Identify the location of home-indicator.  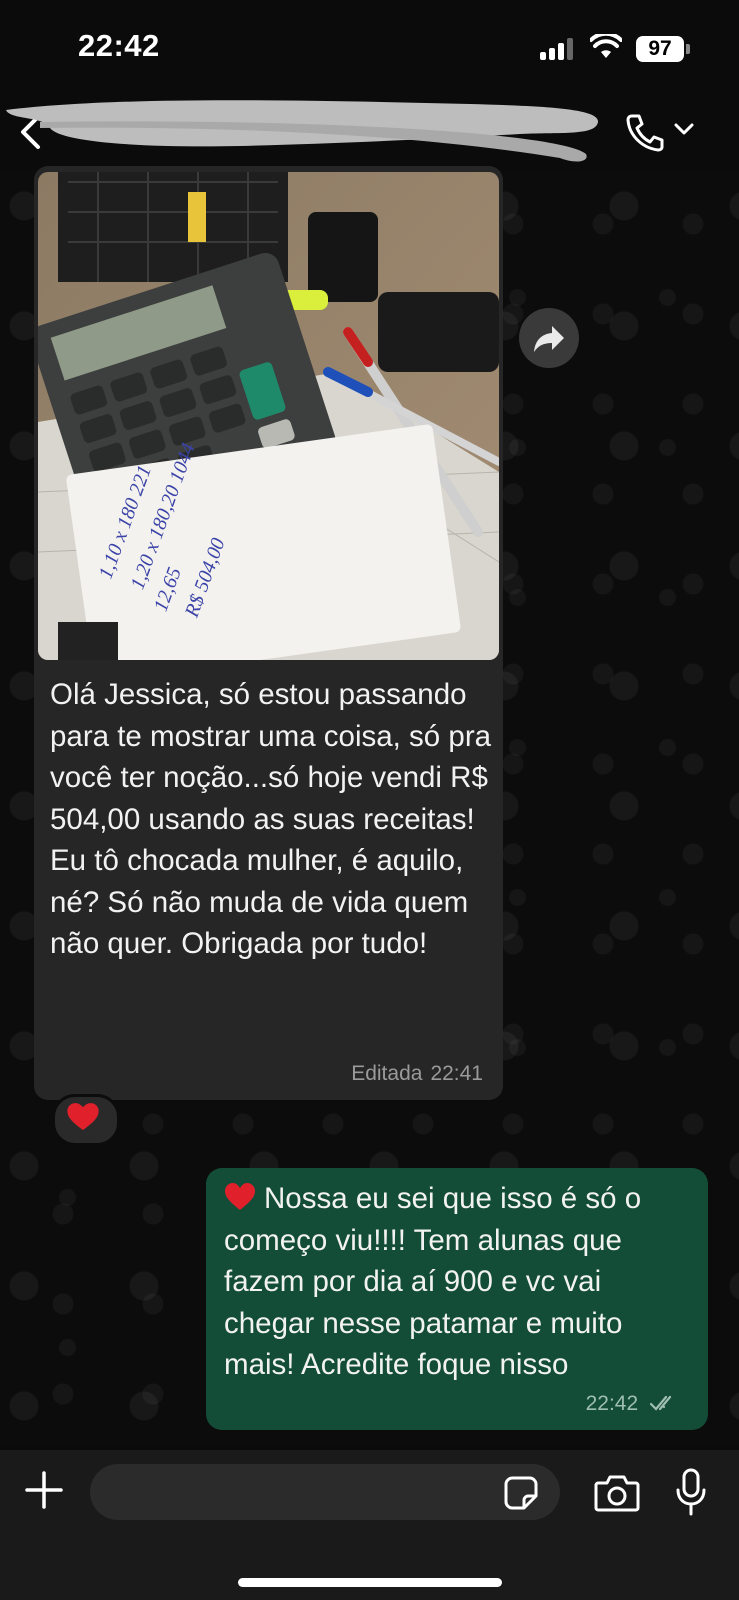
(370, 1582).